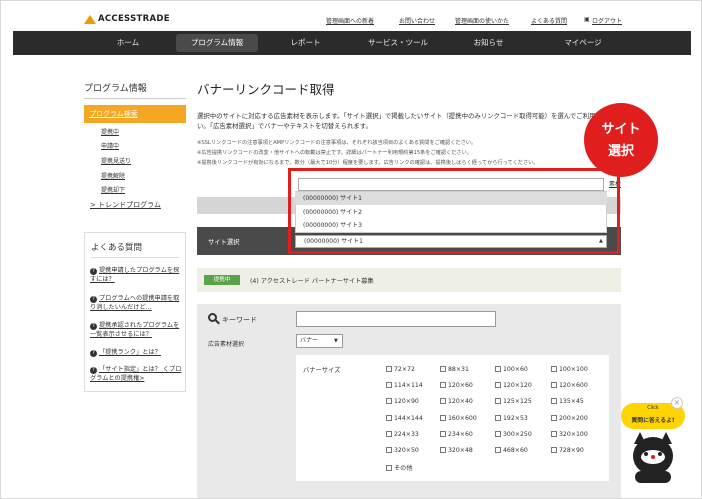 This screenshot has height=499, width=702. Describe the element at coordinates (456, 385) in the screenshot. I see `size-checkbox: 120×60` at that location.